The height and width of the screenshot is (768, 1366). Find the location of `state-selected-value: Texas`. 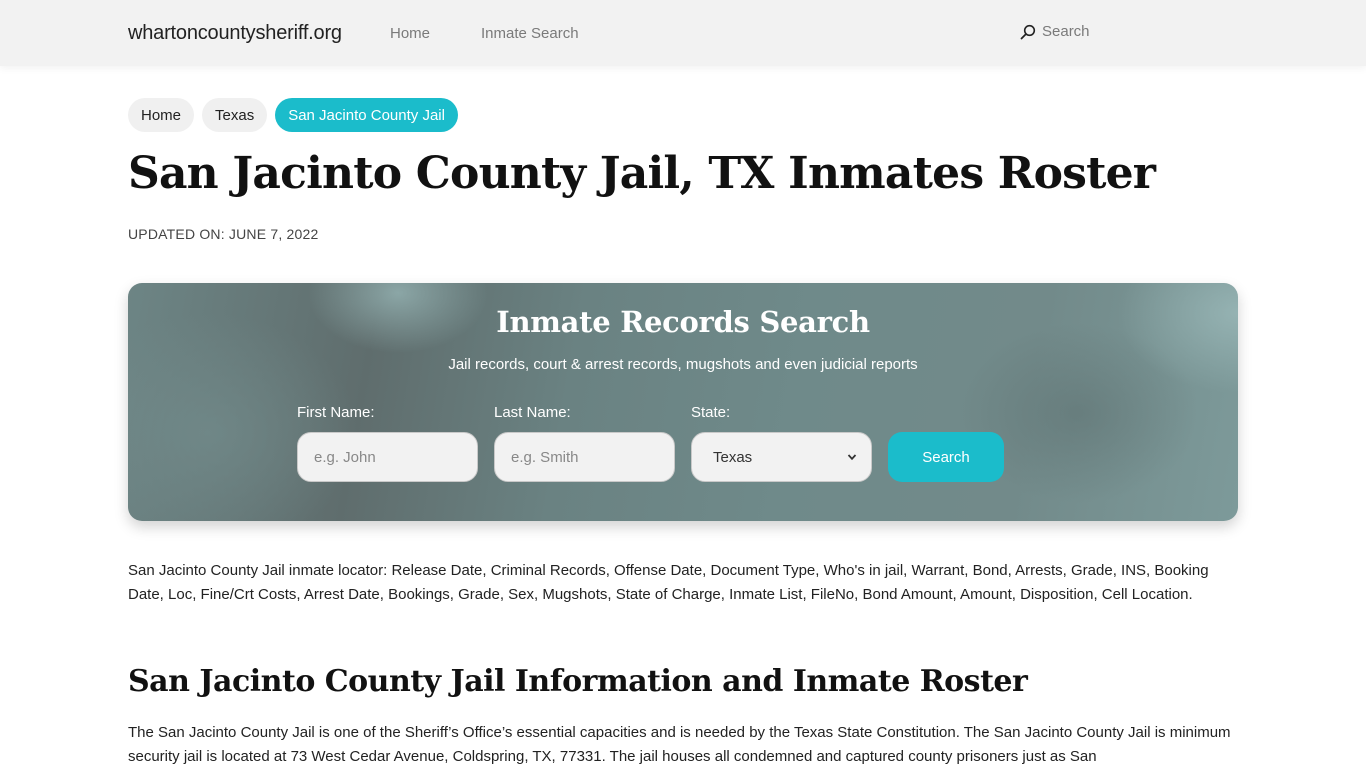

state-selected-value: Texas is located at coordinates (733, 457).